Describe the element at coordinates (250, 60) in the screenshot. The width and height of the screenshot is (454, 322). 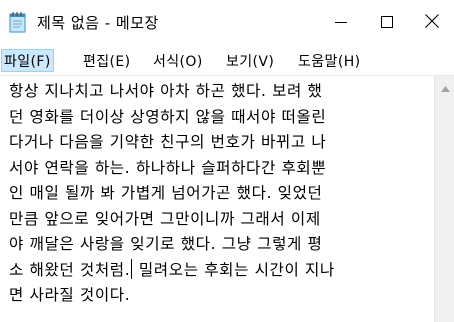
I see `menu-view: 보기(V)` at that location.